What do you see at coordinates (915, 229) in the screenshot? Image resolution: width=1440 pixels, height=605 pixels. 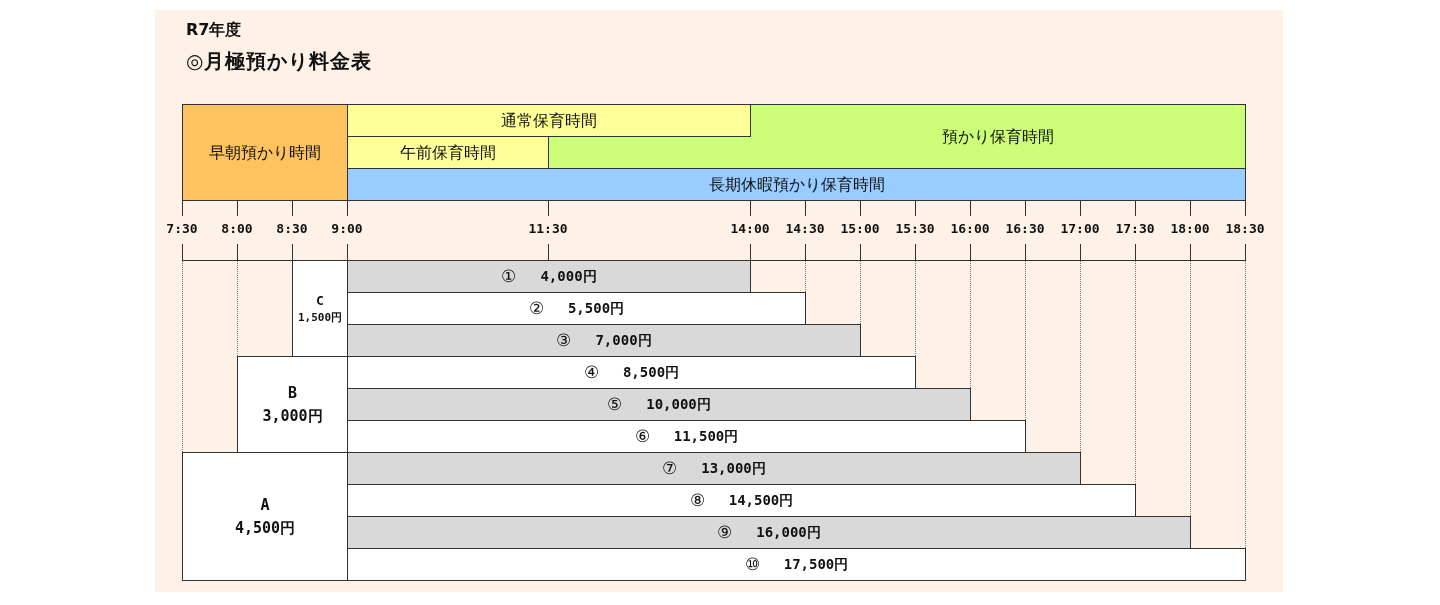 I see `time-label: 15:30` at bounding box center [915, 229].